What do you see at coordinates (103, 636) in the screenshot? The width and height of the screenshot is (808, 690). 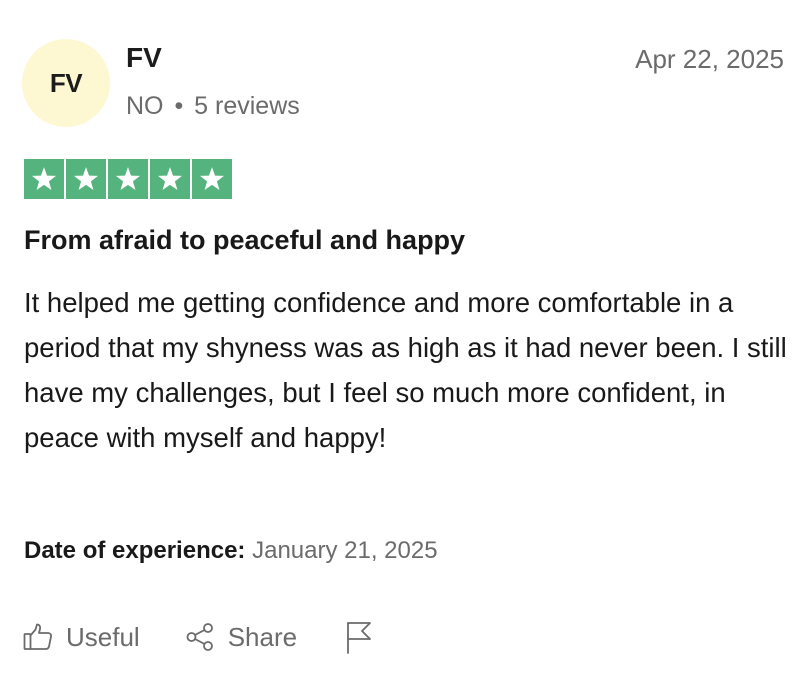 I see `useful-label: Useful` at bounding box center [103, 636].